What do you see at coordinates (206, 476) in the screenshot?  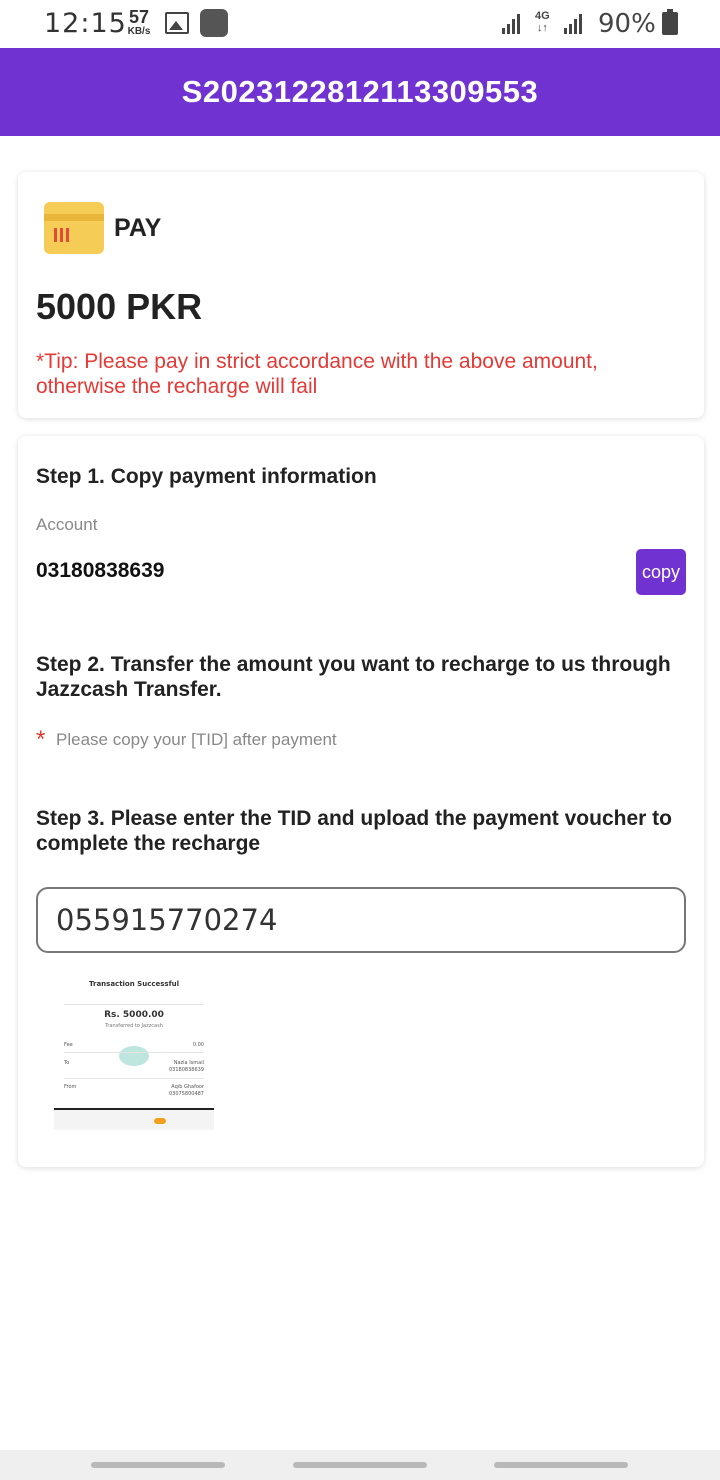 I see `step1-title: Step 1. Copy payment information` at bounding box center [206, 476].